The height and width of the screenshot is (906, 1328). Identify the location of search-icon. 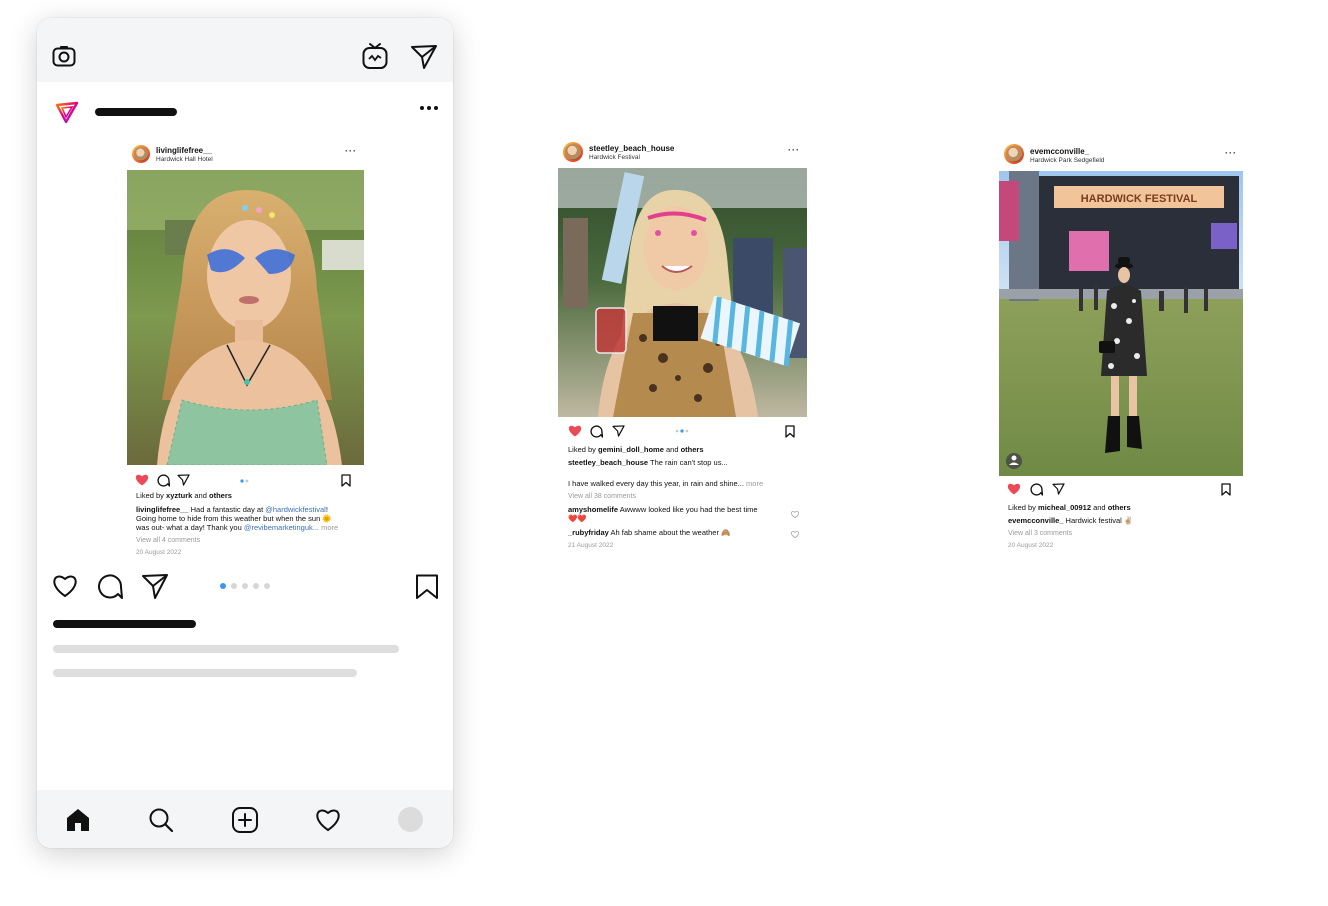
(161, 820).